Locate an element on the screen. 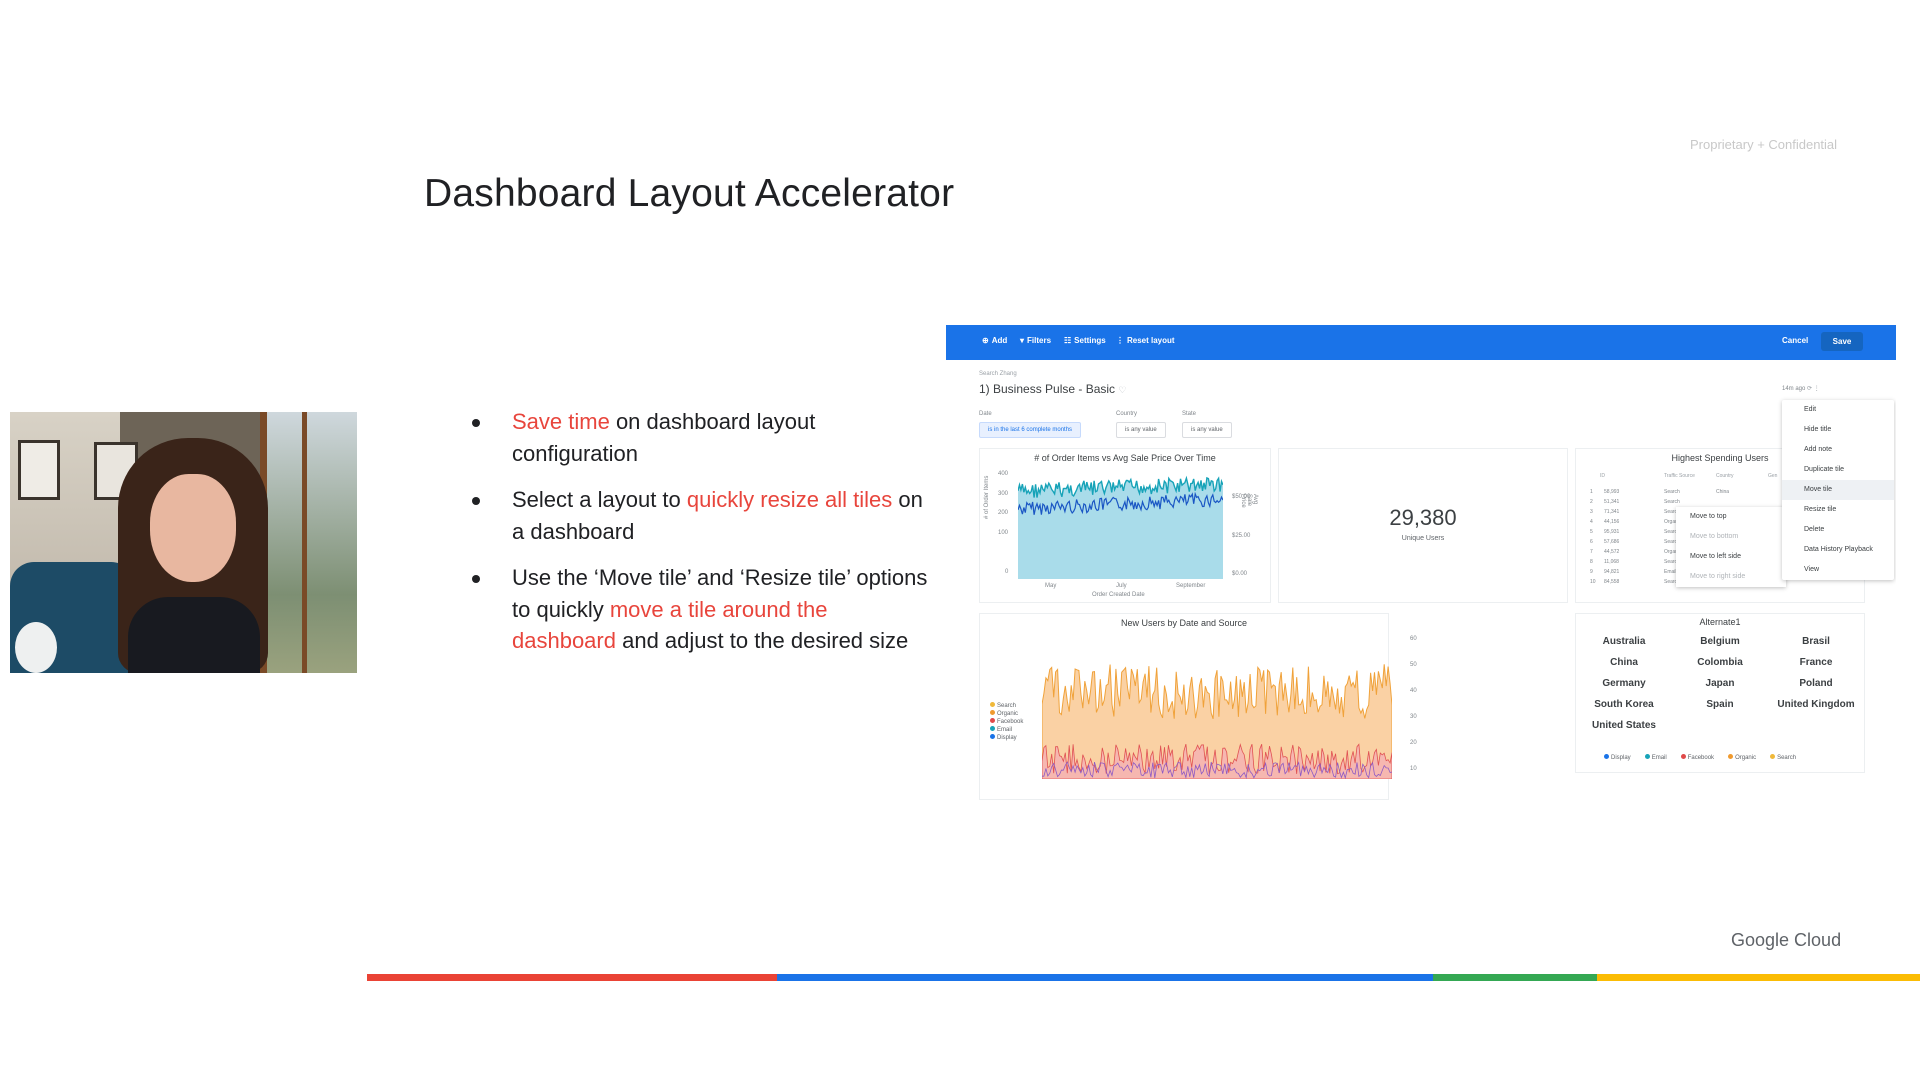 The image size is (1920, 1080). table-cell: 84,558 is located at coordinates (1612, 582).